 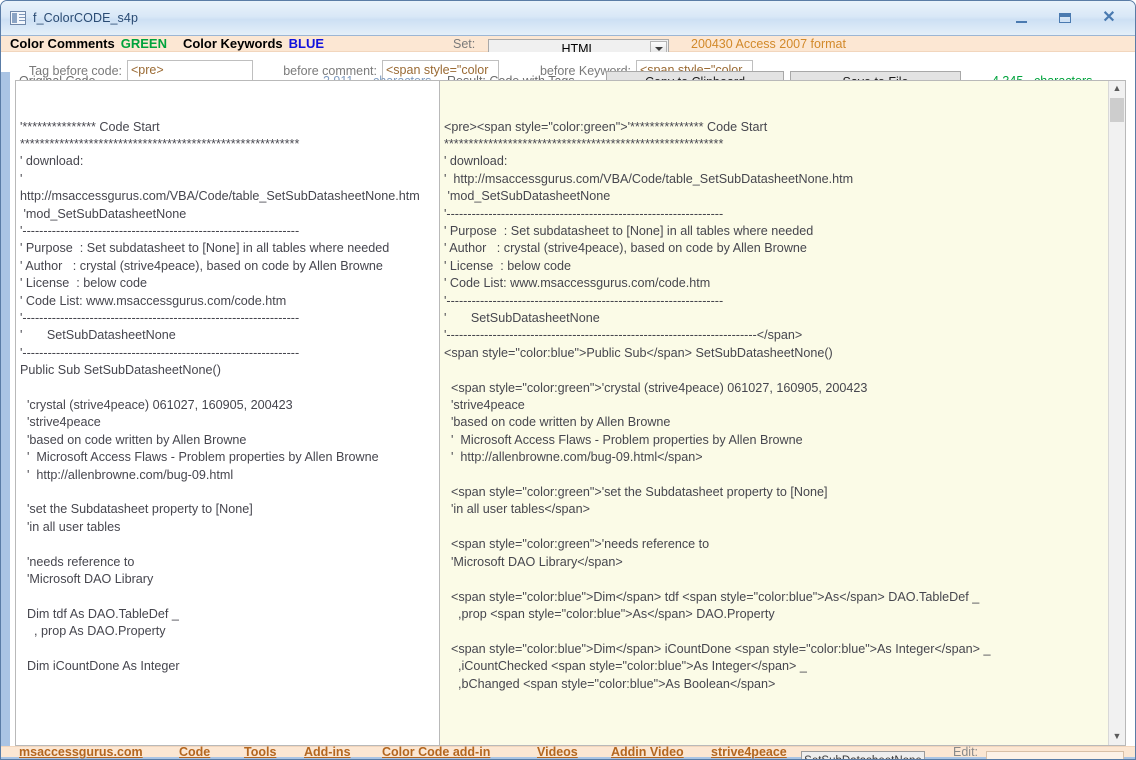 I want to click on nav-link-videos: Videos, so click(x=557, y=752).